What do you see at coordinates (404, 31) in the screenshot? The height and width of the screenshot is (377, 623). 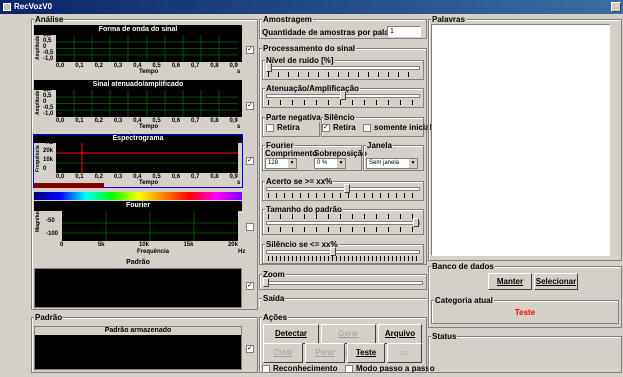 I see `amostragem-input: 1` at bounding box center [404, 31].